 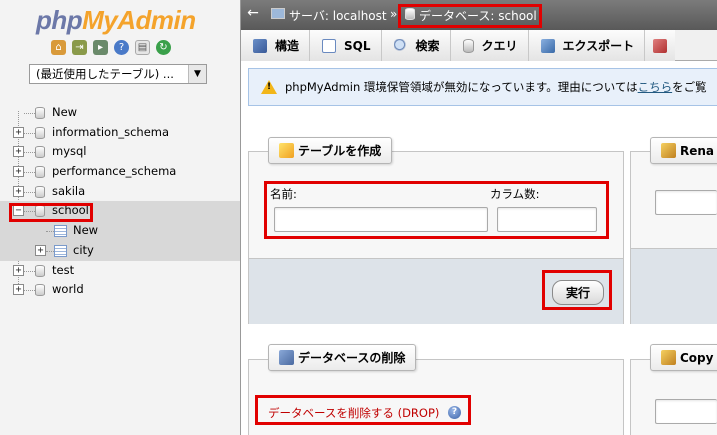 What do you see at coordinates (69, 190) in the screenshot?
I see `tree-item-label: sakila` at bounding box center [69, 190].